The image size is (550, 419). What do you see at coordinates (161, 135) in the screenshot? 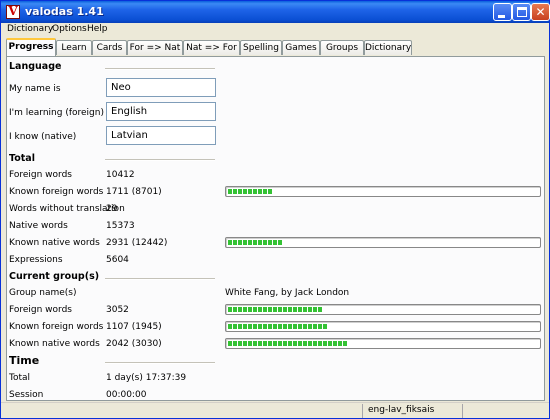
I see `know-field: Latvian` at bounding box center [161, 135].